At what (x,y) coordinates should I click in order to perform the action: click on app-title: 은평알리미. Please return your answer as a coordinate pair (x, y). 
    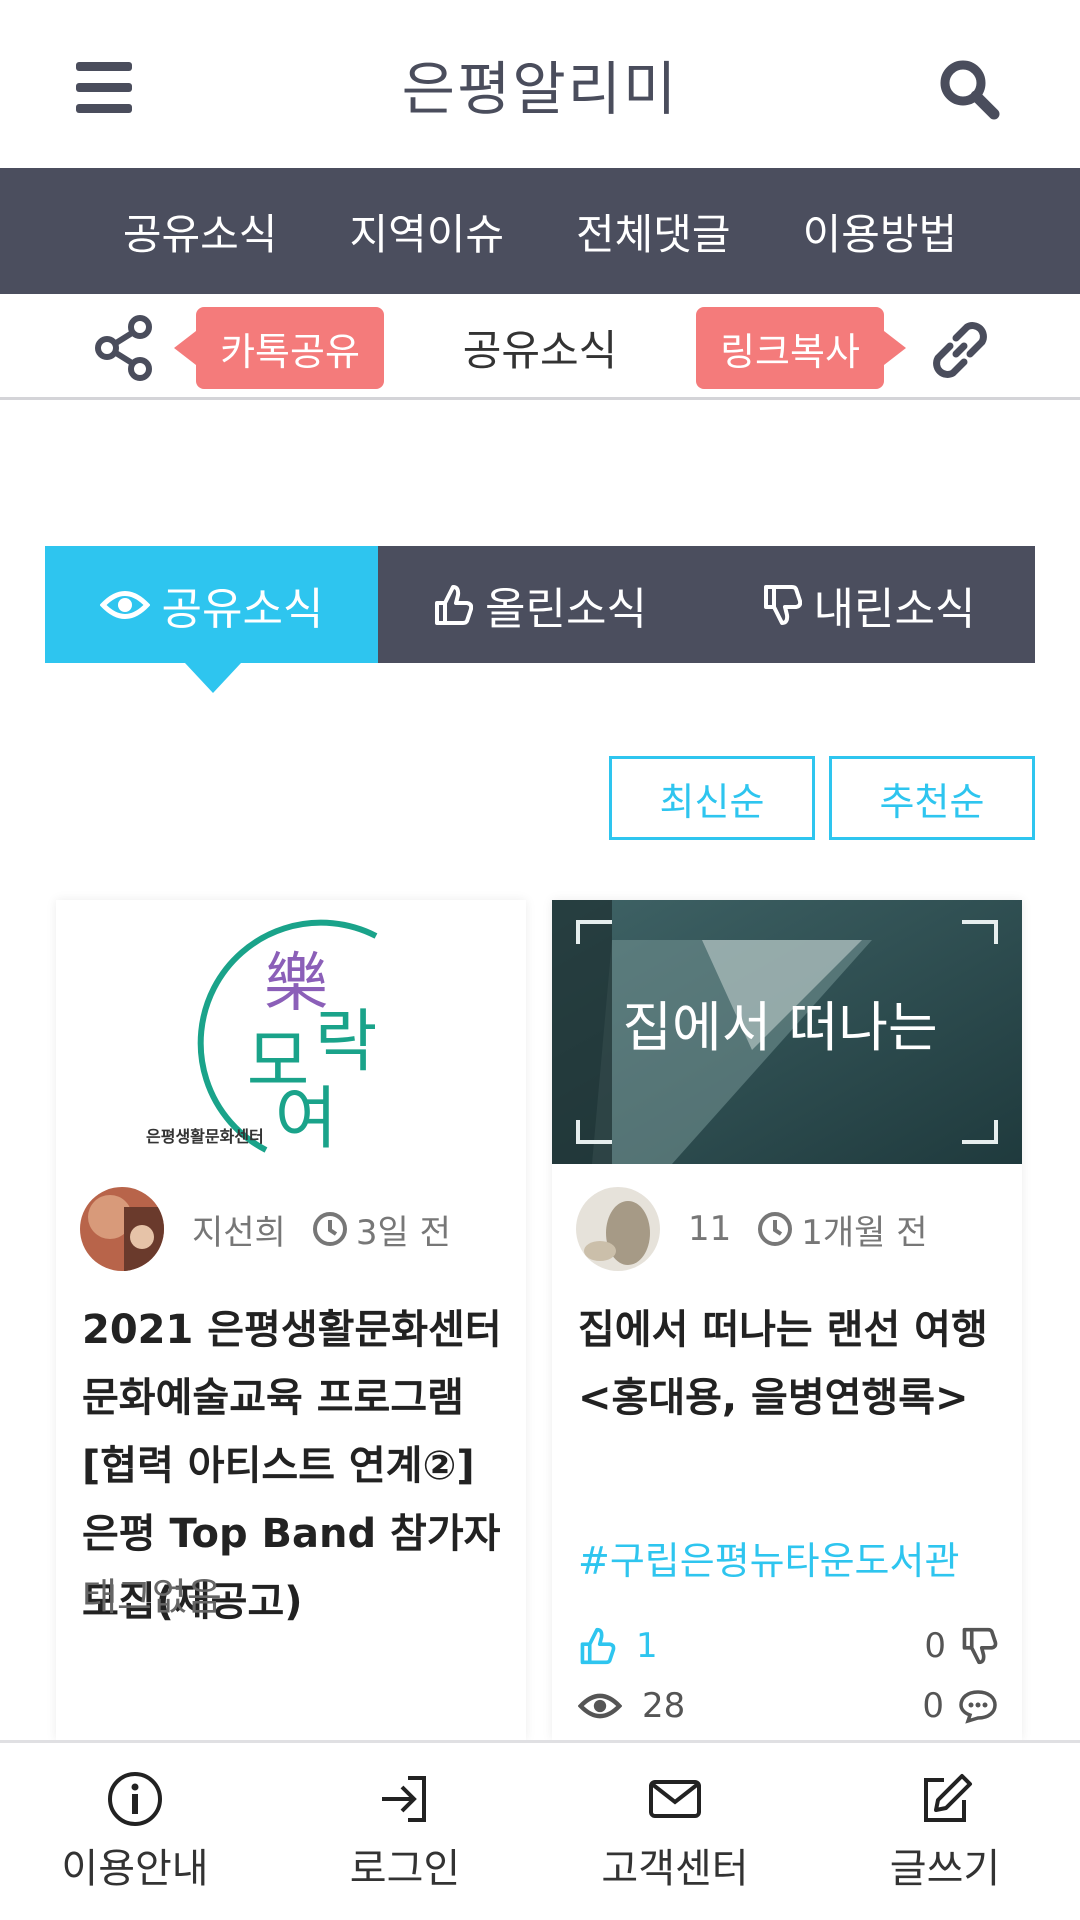
    Looking at the image, I should click on (540, 84).